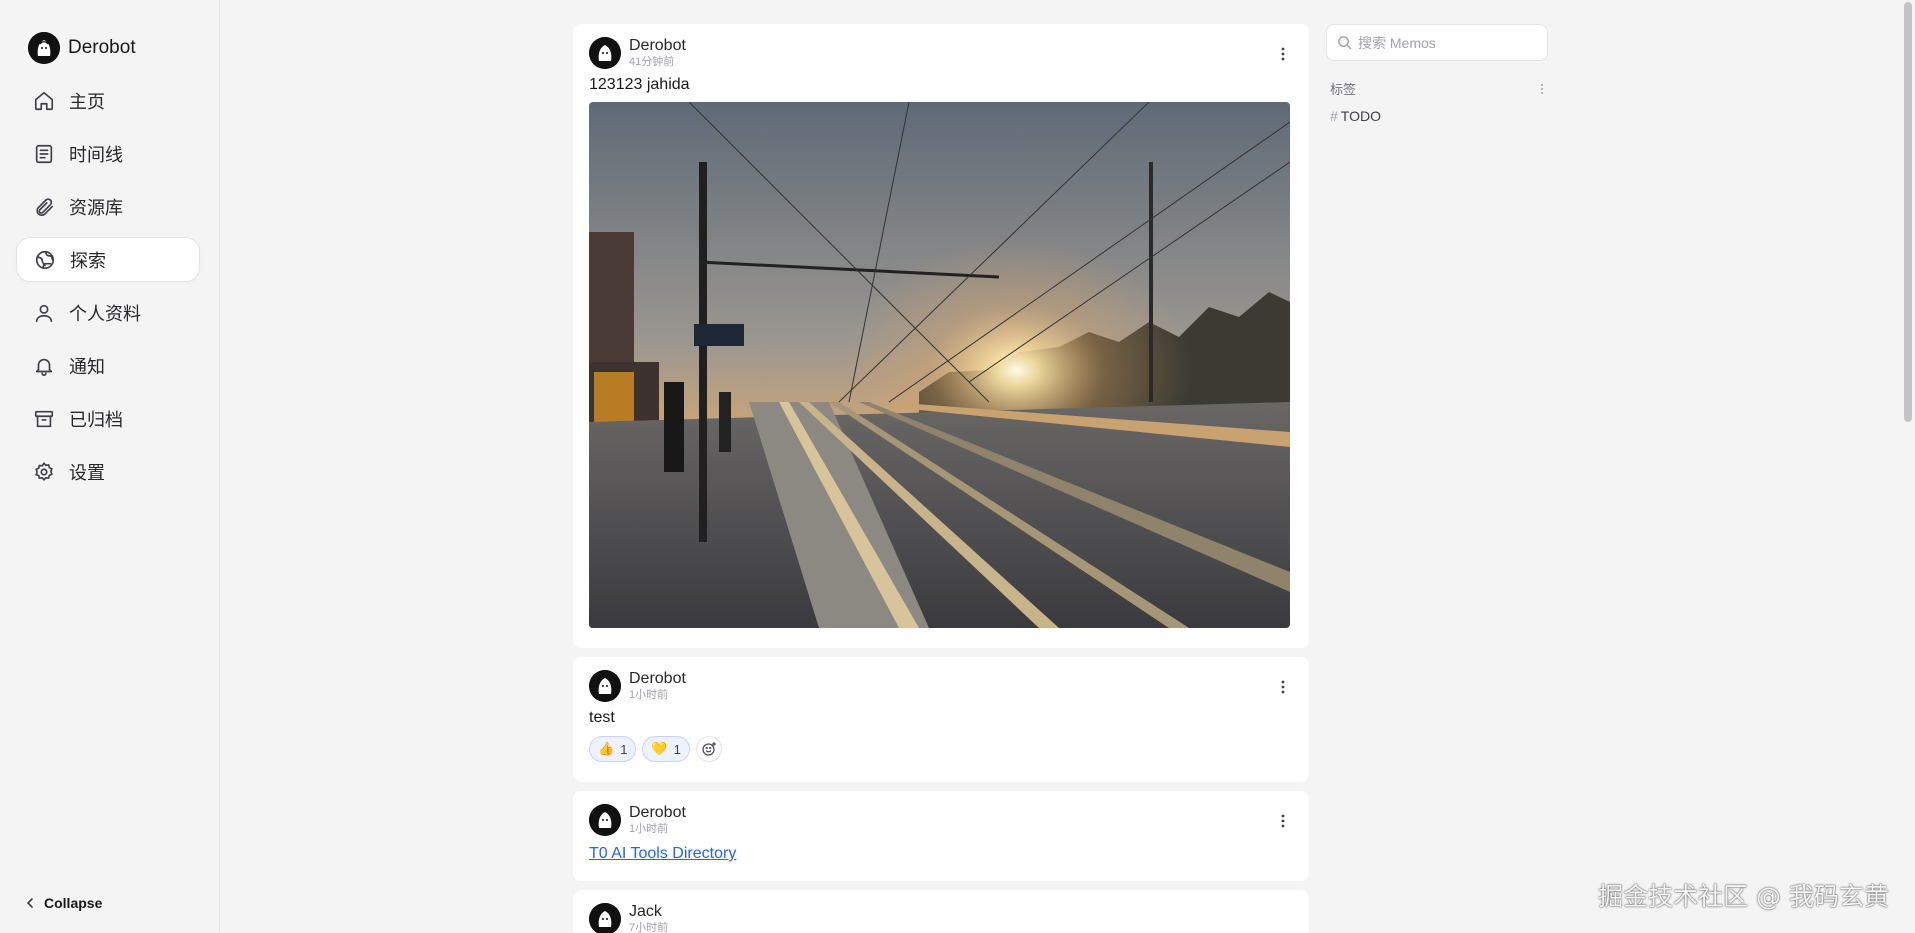 This screenshot has height=933, width=1915. What do you see at coordinates (44, 471) in the screenshot?
I see `gear-icon` at bounding box center [44, 471].